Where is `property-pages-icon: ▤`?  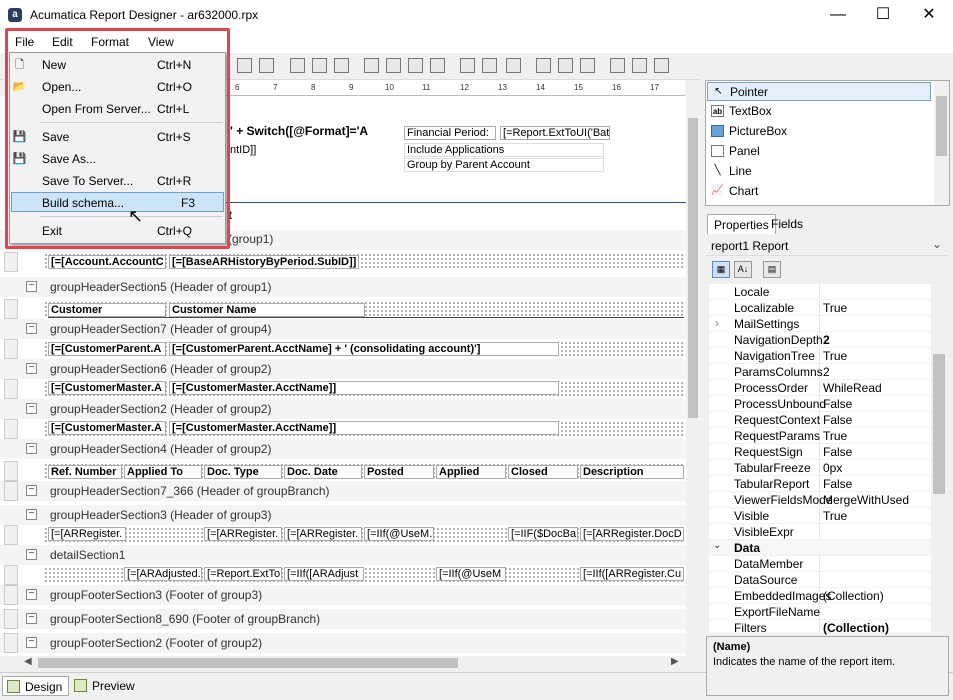 property-pages-icon: ▤ is located at coordinates (772, 269).